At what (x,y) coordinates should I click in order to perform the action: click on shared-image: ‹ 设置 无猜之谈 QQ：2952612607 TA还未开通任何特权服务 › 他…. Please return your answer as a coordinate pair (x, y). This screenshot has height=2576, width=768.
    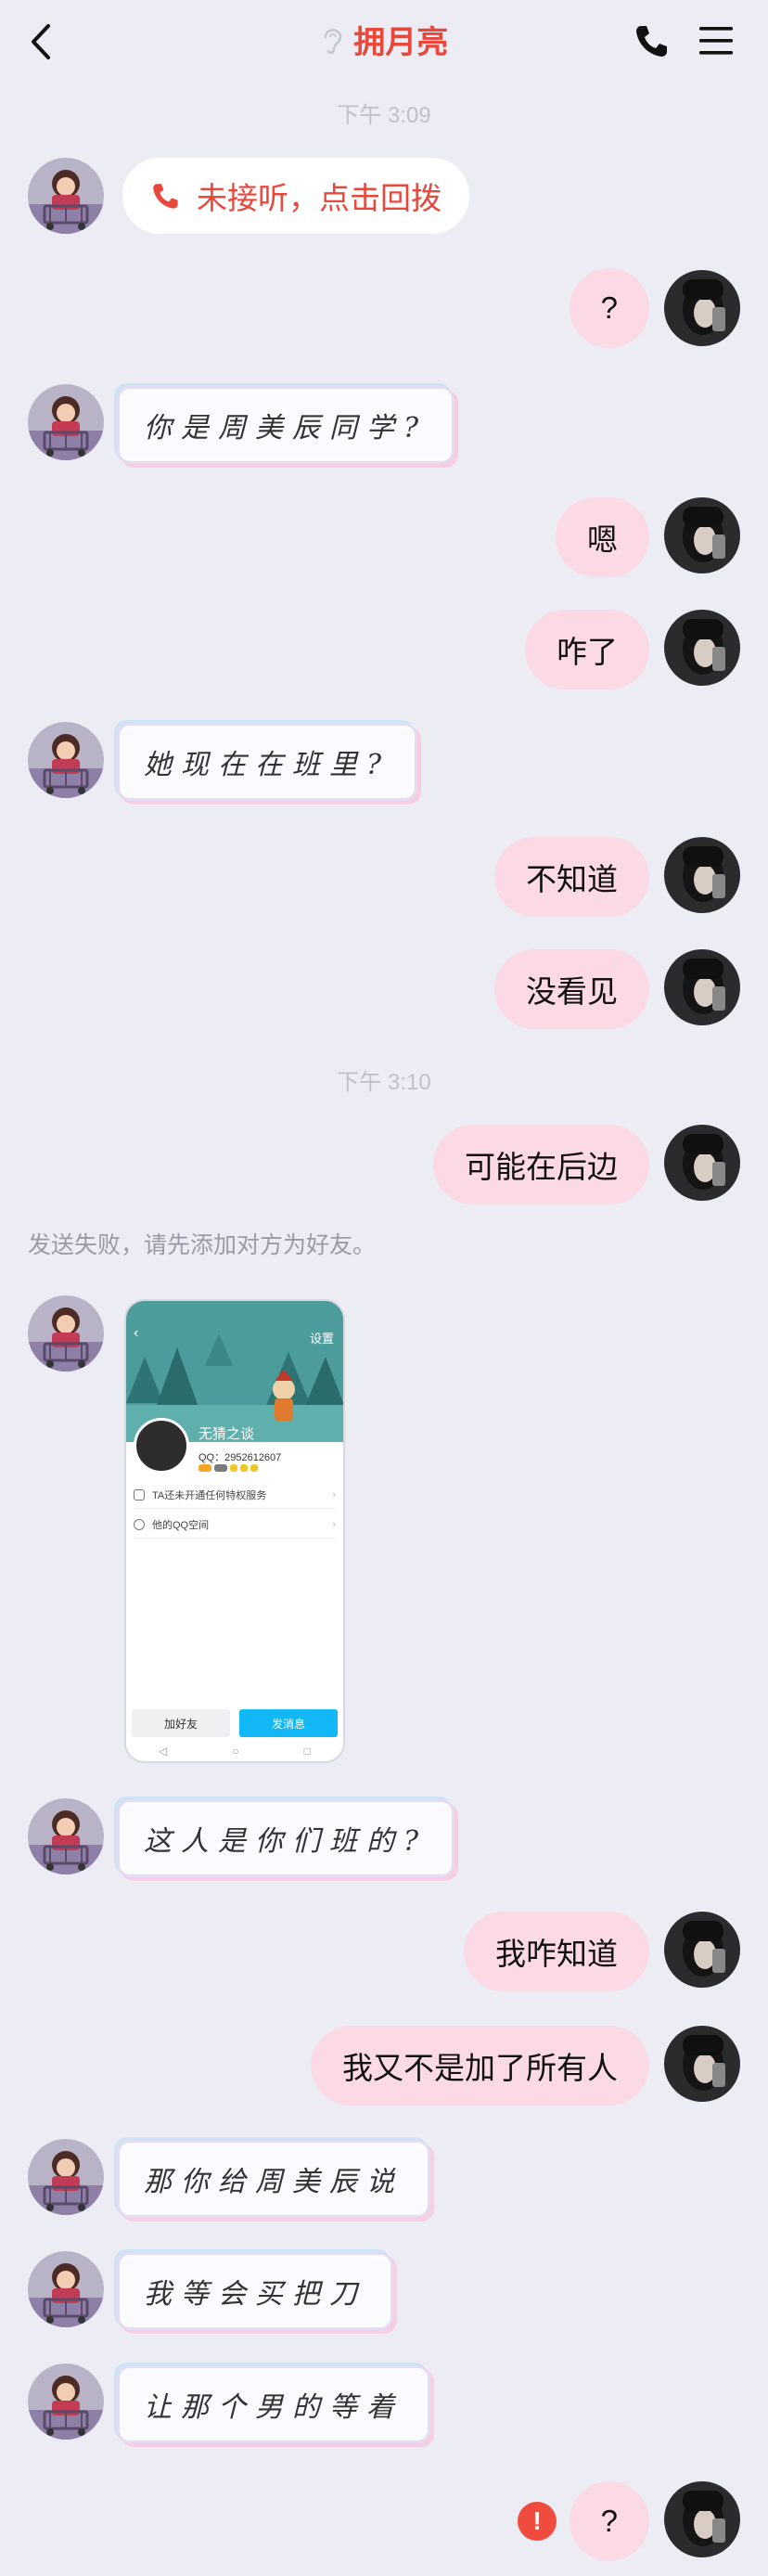
    Looking at the image, I should click on (234, 1531).